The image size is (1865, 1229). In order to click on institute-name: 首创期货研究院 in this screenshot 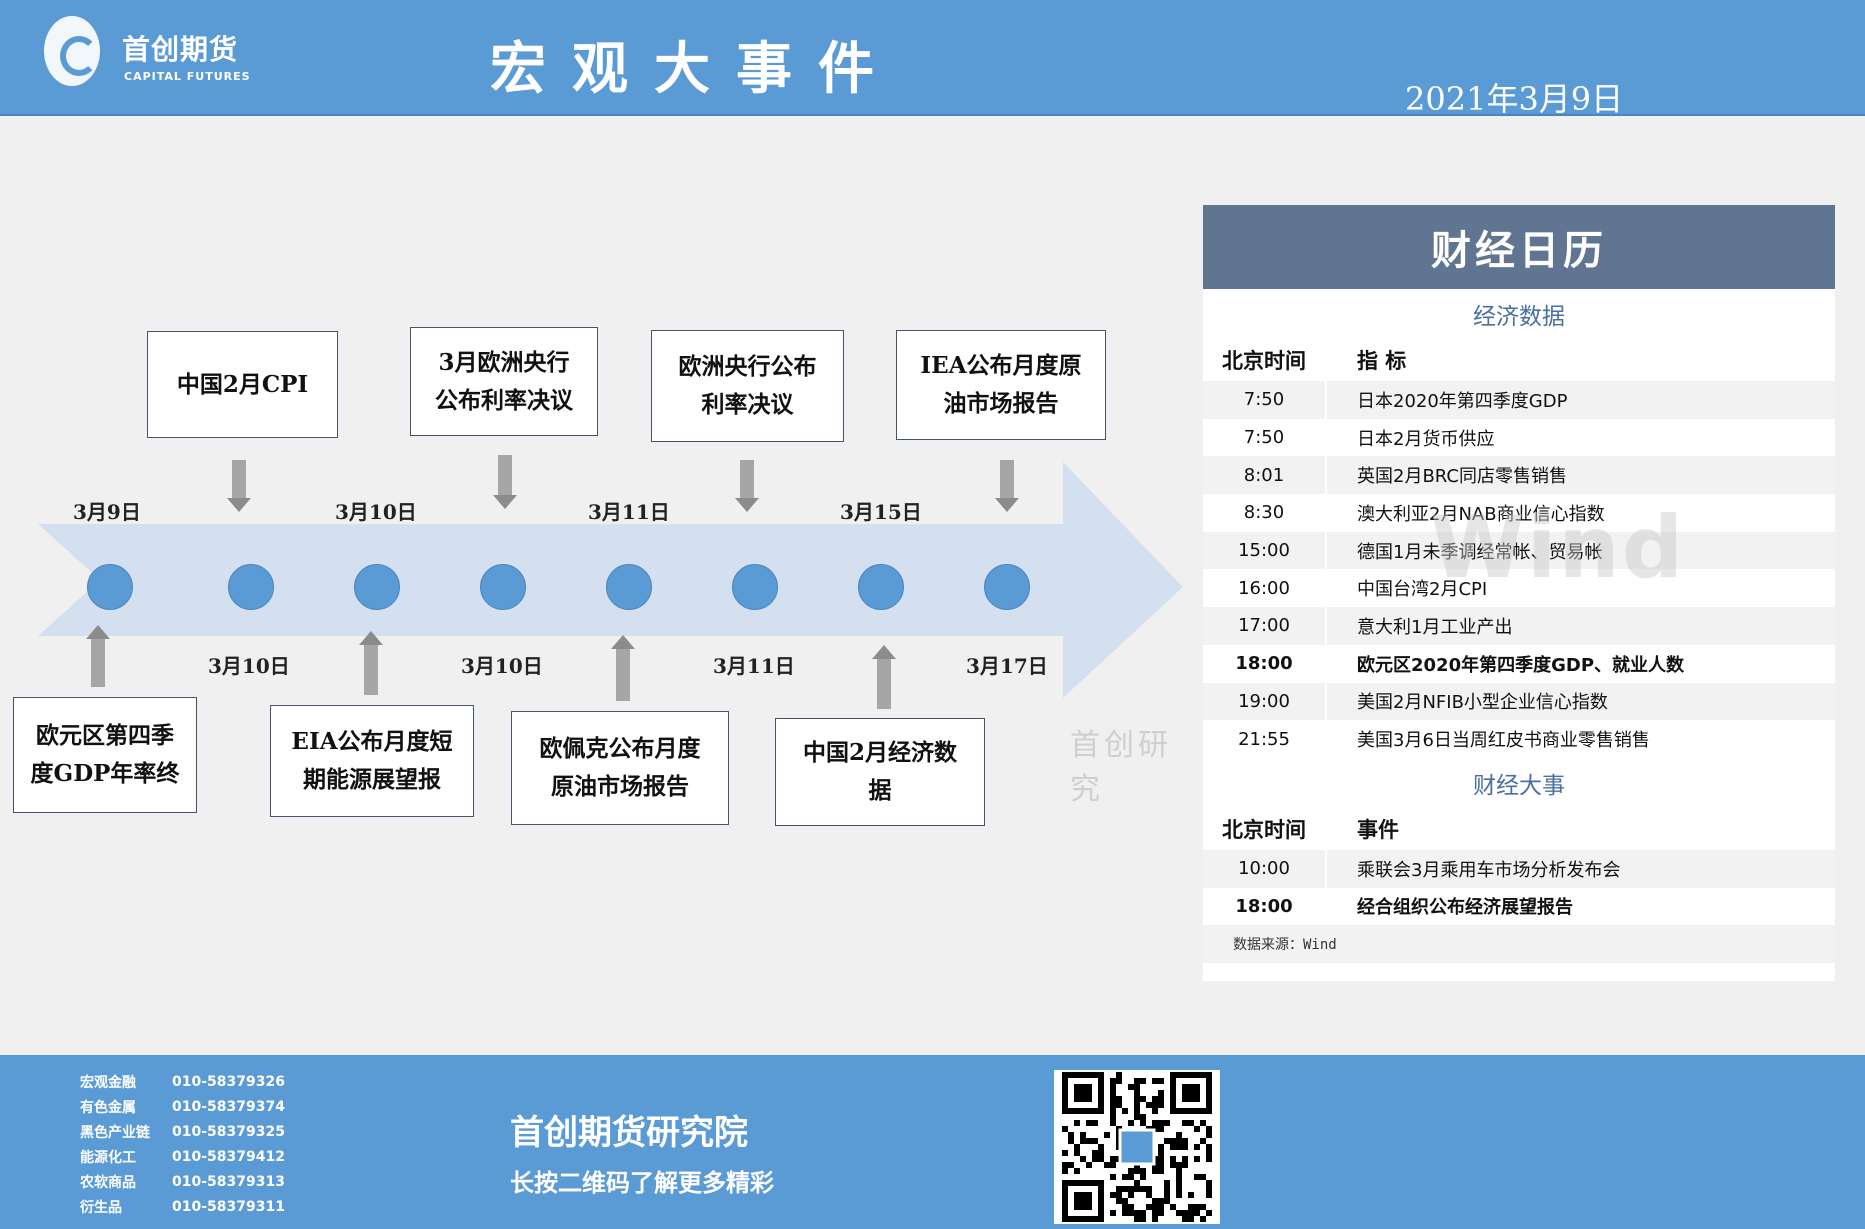, I will do `click(629, 1133)`.